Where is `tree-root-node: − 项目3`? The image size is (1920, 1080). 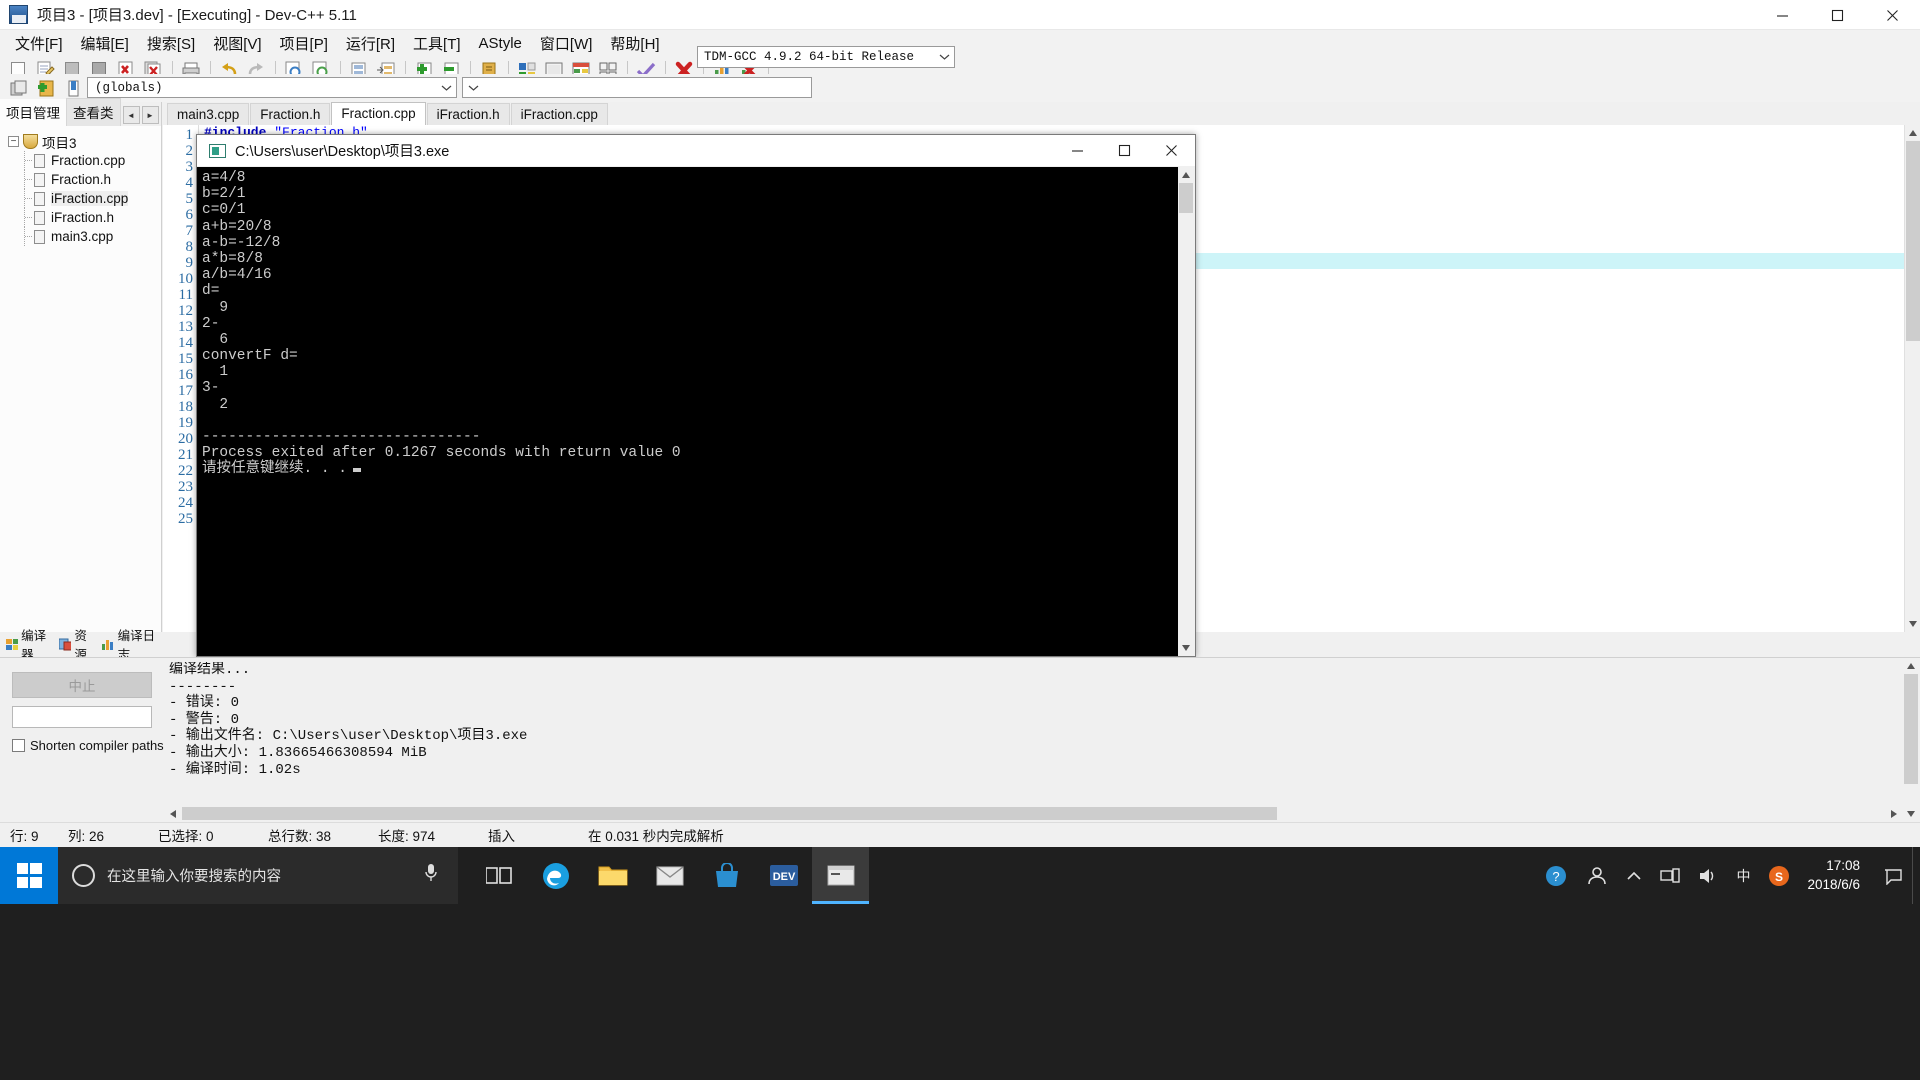
tree-root-node: − 项目3 is located at coordinates (84, 141).